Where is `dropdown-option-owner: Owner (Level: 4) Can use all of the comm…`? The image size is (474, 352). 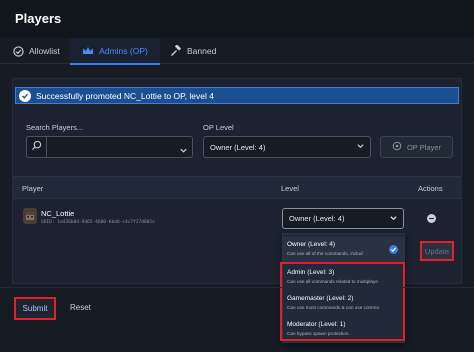 dropdown-option-owner: Owner (Level: 4) Can use all of the comm… is located at coordinates (343, 250).